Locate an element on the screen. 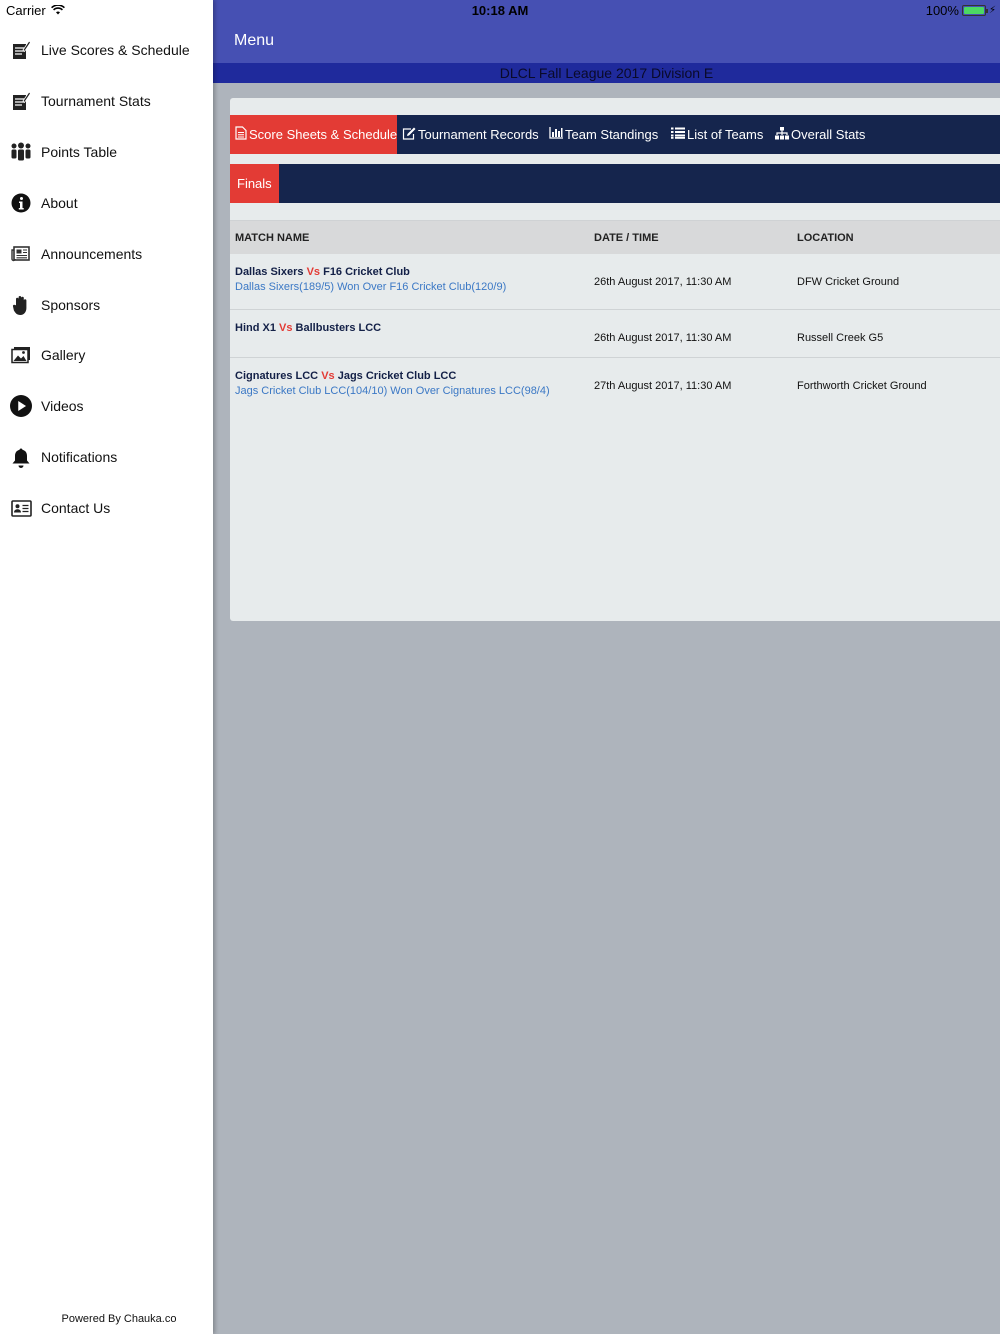 This screenshot has height=1334, width=1000. tab-label: Tournament Records is located at coordinates (478, 134).